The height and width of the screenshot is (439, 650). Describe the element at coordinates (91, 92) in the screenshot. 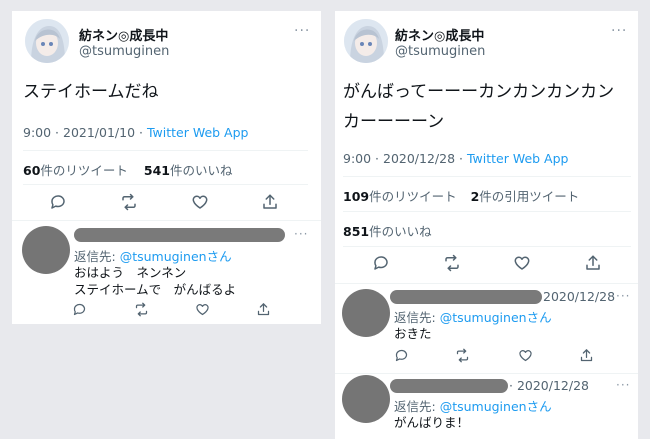

I see `tweet-text: ステイホームだね` at that location.